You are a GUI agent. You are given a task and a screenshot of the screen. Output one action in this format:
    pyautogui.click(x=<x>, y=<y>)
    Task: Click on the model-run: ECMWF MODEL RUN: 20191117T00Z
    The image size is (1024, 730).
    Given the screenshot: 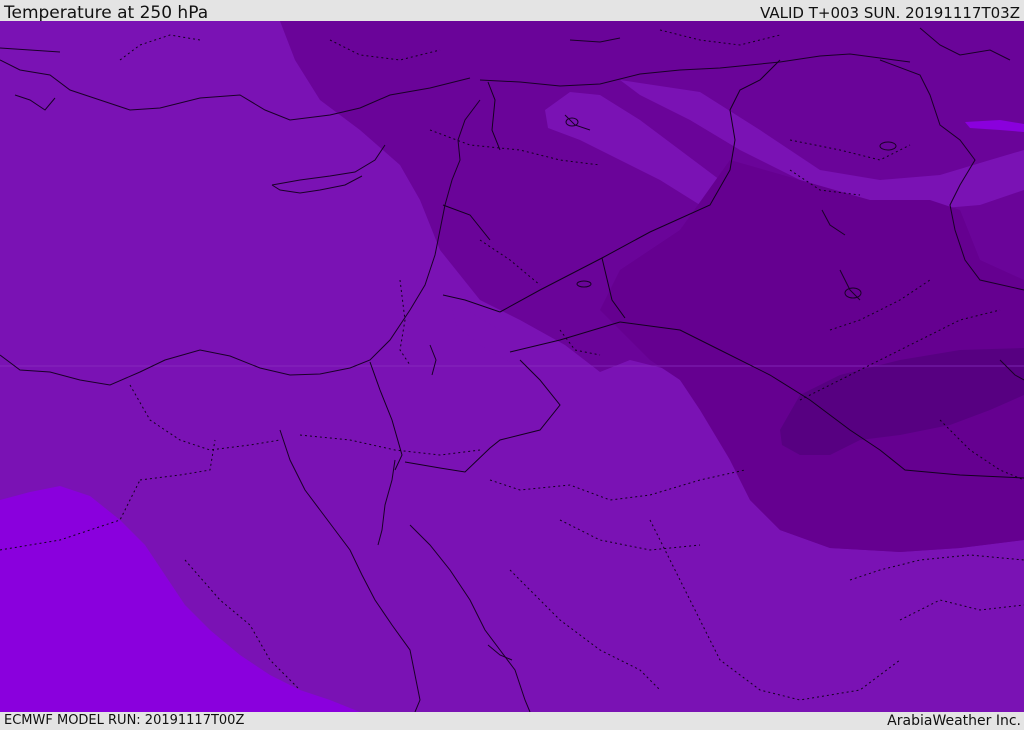 What is the action you would take?
    pyautogui.click(x=124, y=720)
    